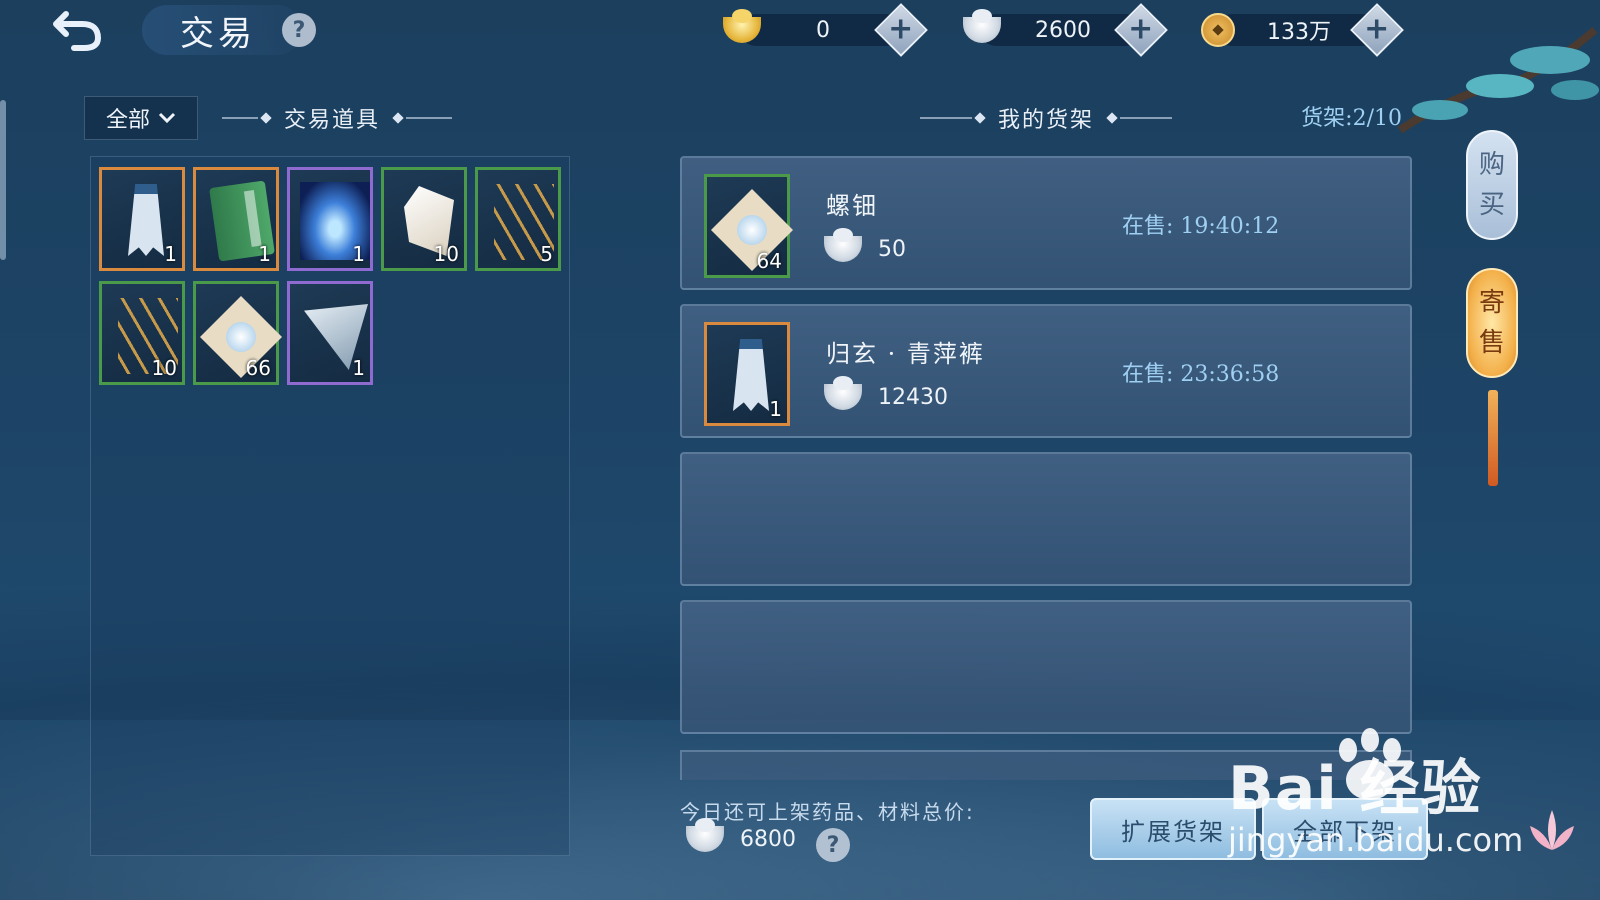 The width and height of the screenshot is (1600, 900). What do you see at coordinates (901, 30) in the screenshot?
I see `add-gold-button: +` at bounding box center [901, 30].